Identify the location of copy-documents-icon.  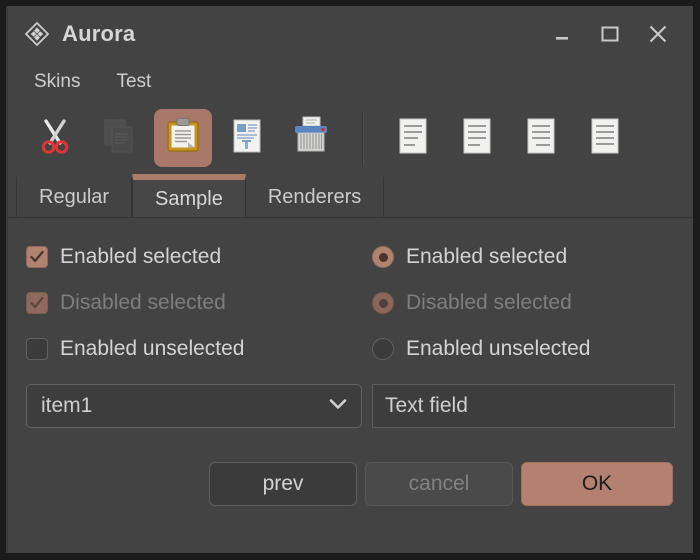
(119, 138).